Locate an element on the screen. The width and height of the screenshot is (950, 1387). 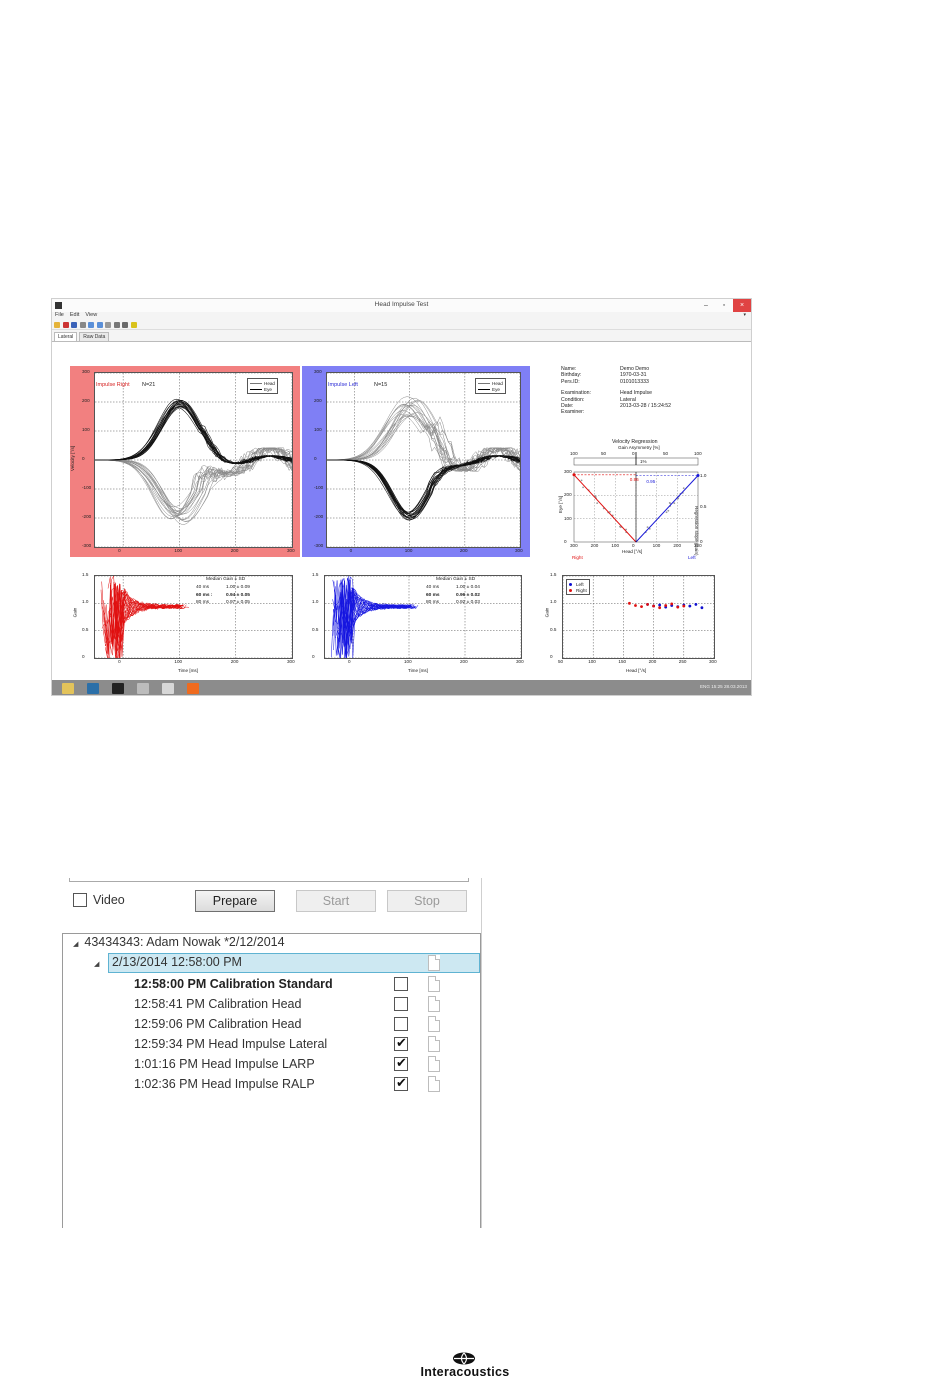
tray-language: ENG is located at coordinates (705, 686).